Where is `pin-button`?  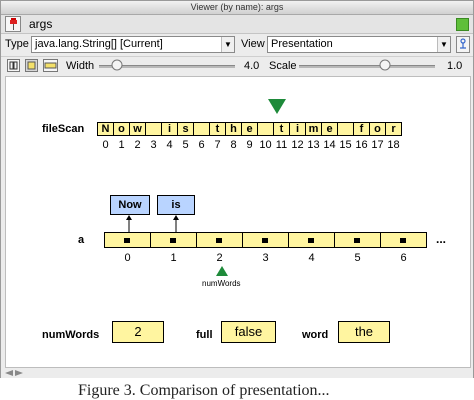 pin-button is located at coordinates (13, 24).